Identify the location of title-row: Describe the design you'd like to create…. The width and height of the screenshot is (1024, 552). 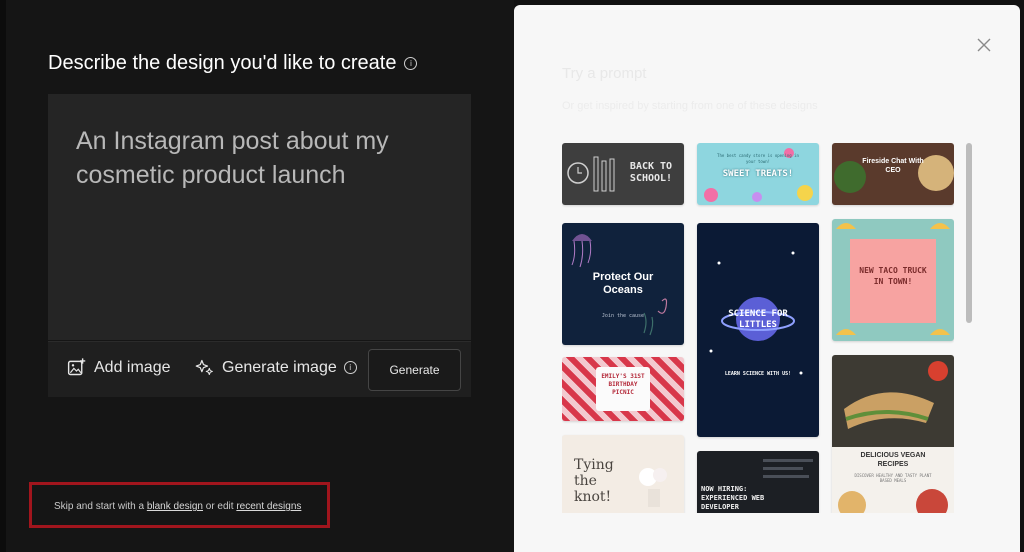
(233, 63).